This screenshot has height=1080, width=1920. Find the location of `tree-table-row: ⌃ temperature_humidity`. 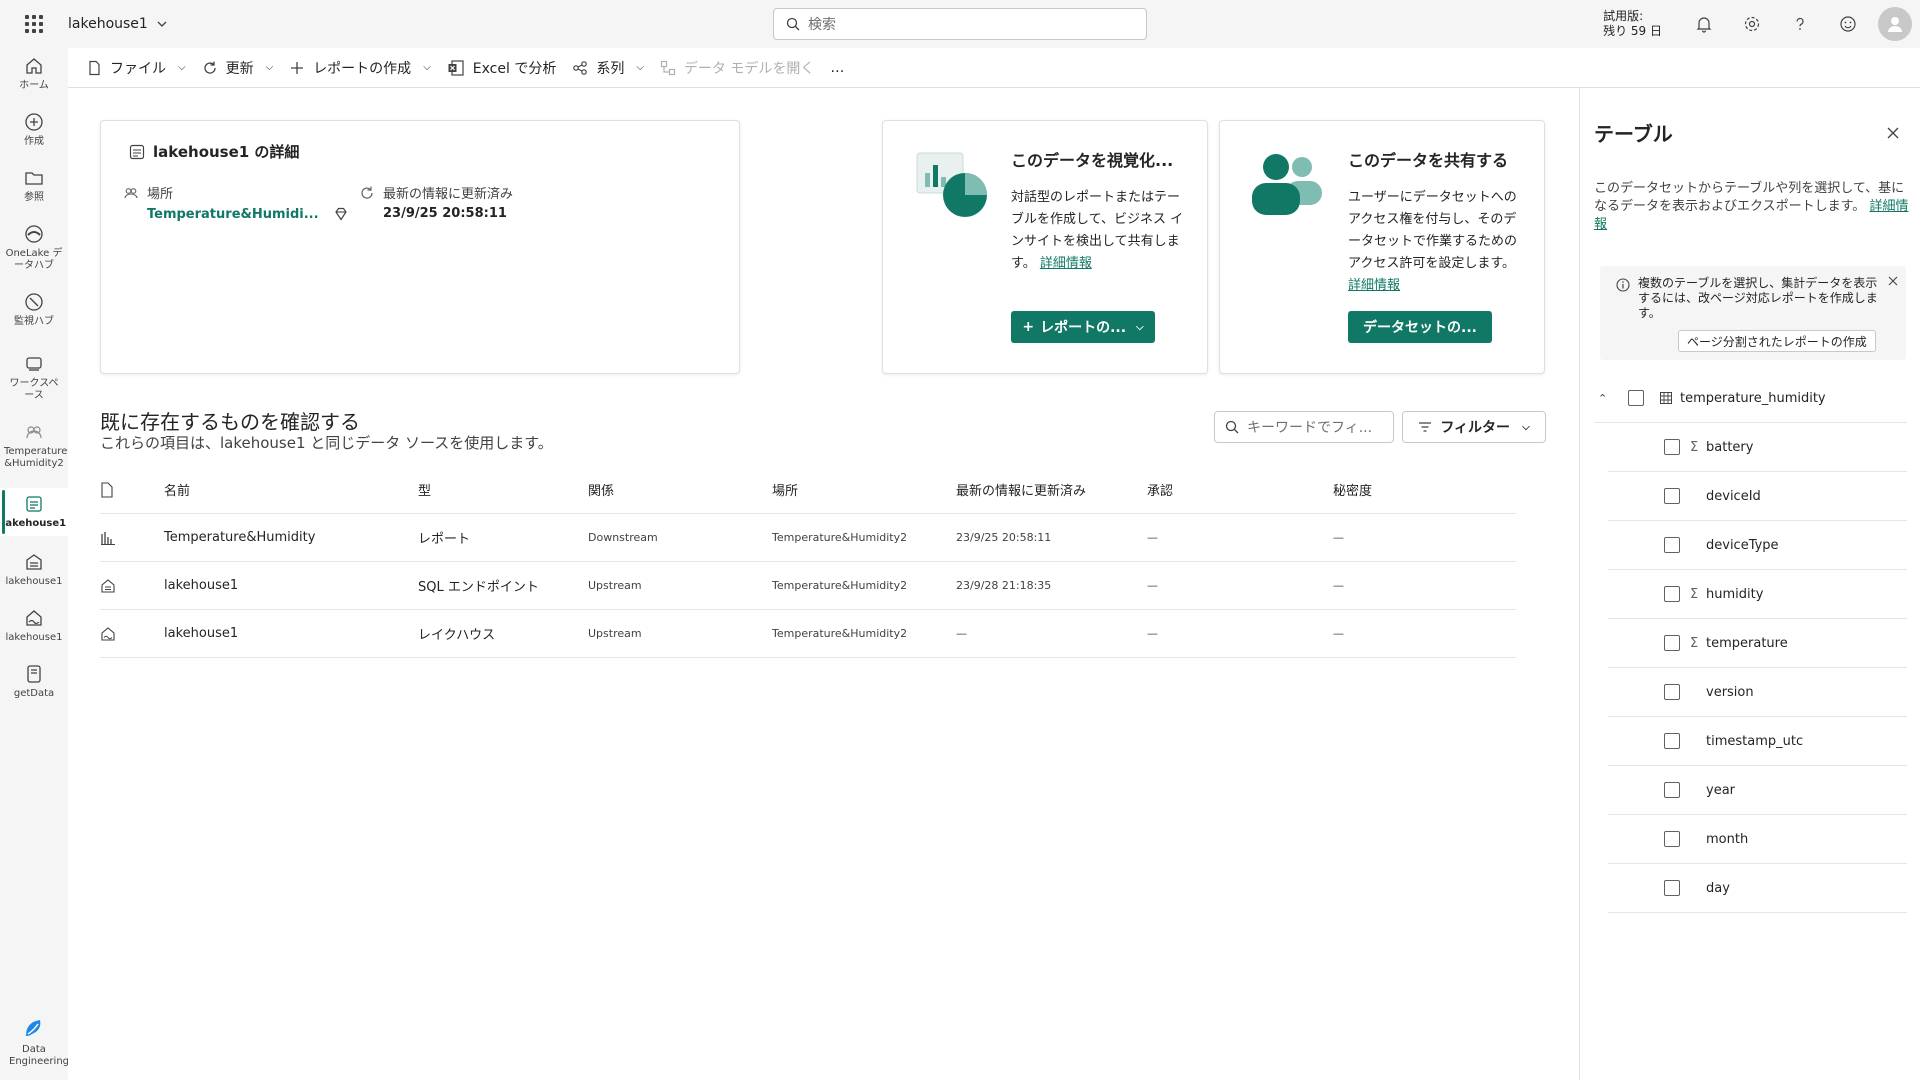

tree-table-row: ⌃ temperature_humidity is located at coordinates (1750, 398).